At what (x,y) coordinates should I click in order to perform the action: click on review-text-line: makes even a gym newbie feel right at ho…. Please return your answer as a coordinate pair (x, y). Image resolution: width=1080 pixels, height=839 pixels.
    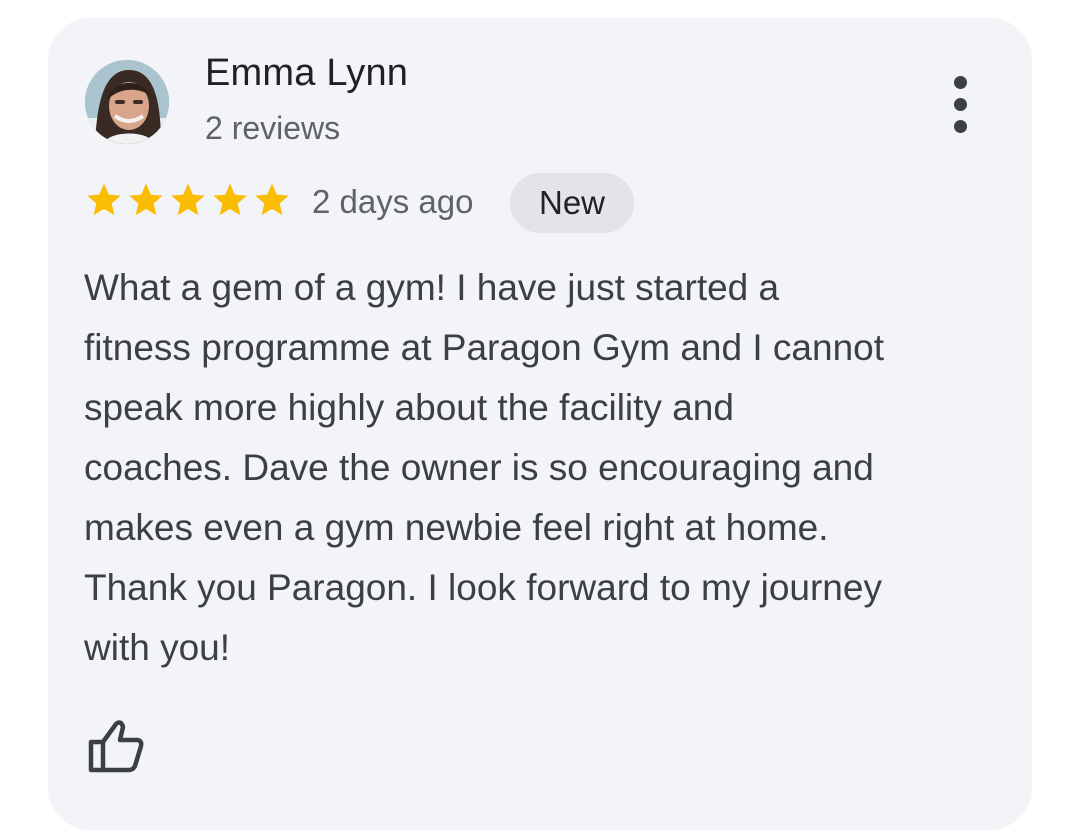
    Looking at the image, I should click on (456, 527).